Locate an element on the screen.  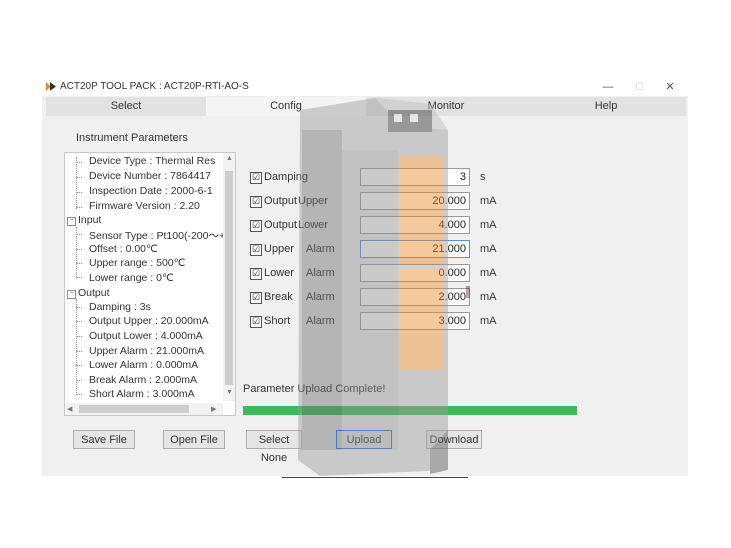
upper-alarm-input: 21.000 is located at coordinates (415, 249).